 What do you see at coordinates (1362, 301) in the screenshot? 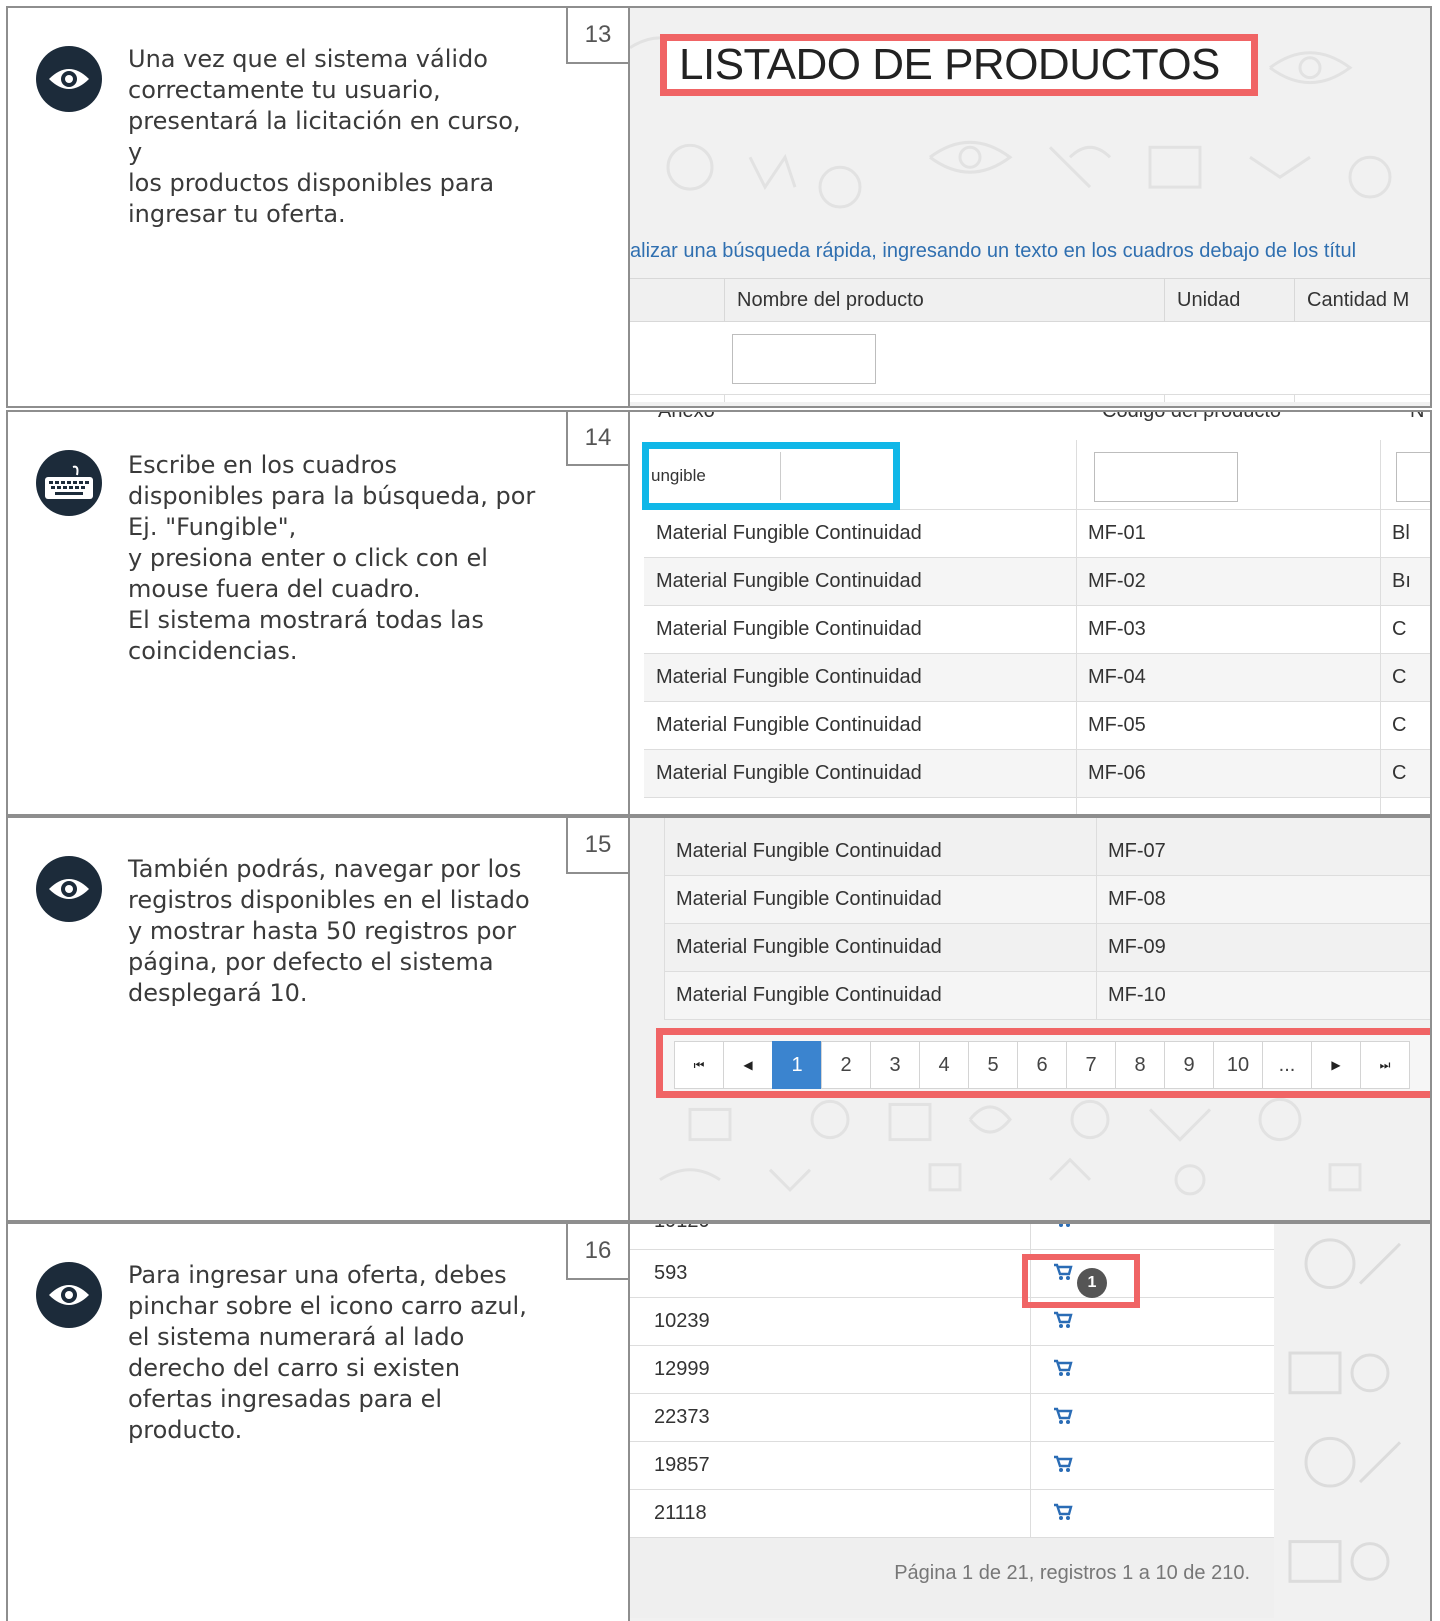
I see `col-cantidad: Cantidad M` at bounding box center [1362, 301].